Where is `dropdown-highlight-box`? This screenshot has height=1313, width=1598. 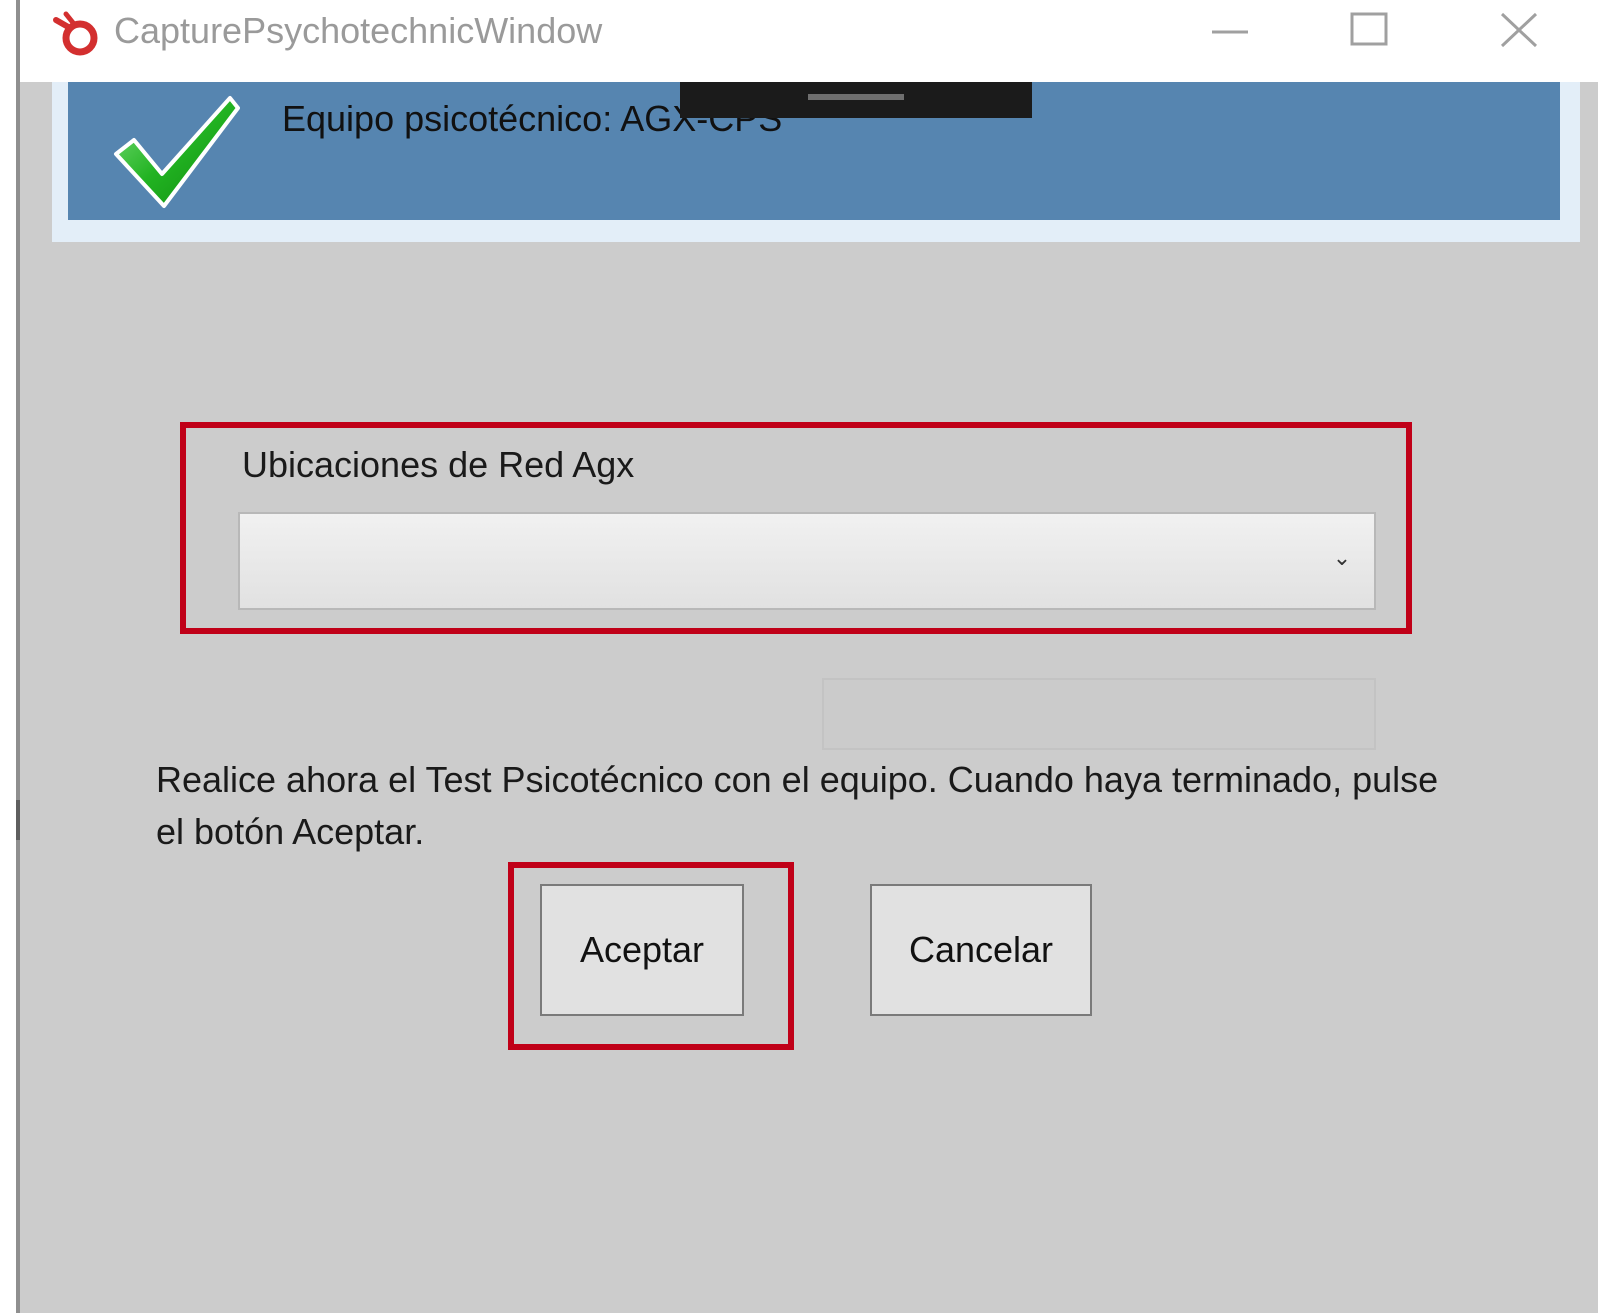 dropdown-highlight-box is located at coordinates (796, 528).